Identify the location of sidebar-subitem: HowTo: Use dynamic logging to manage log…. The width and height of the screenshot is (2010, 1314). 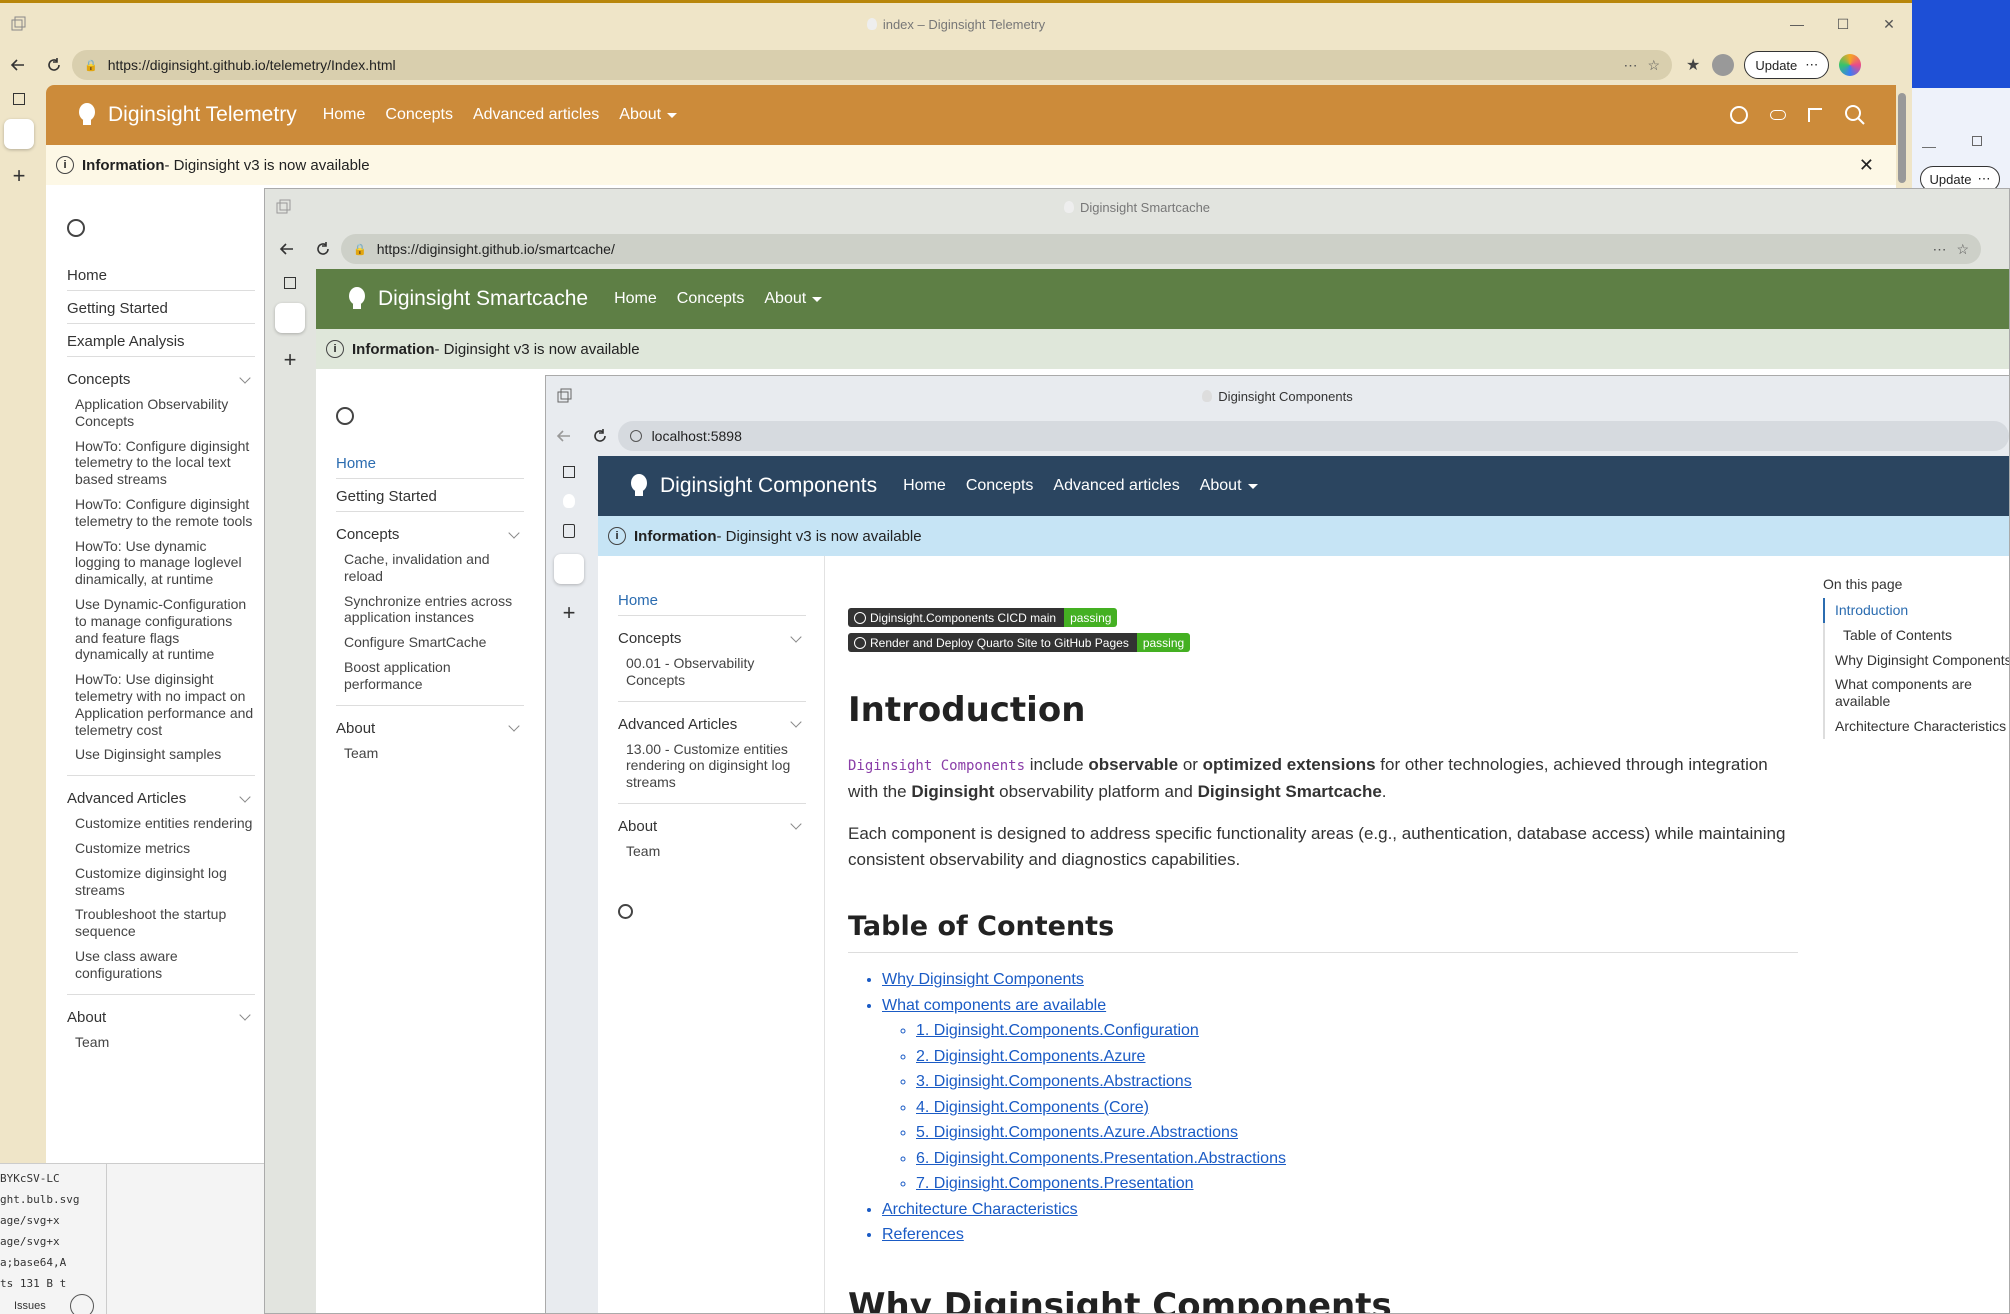
(161, 563).